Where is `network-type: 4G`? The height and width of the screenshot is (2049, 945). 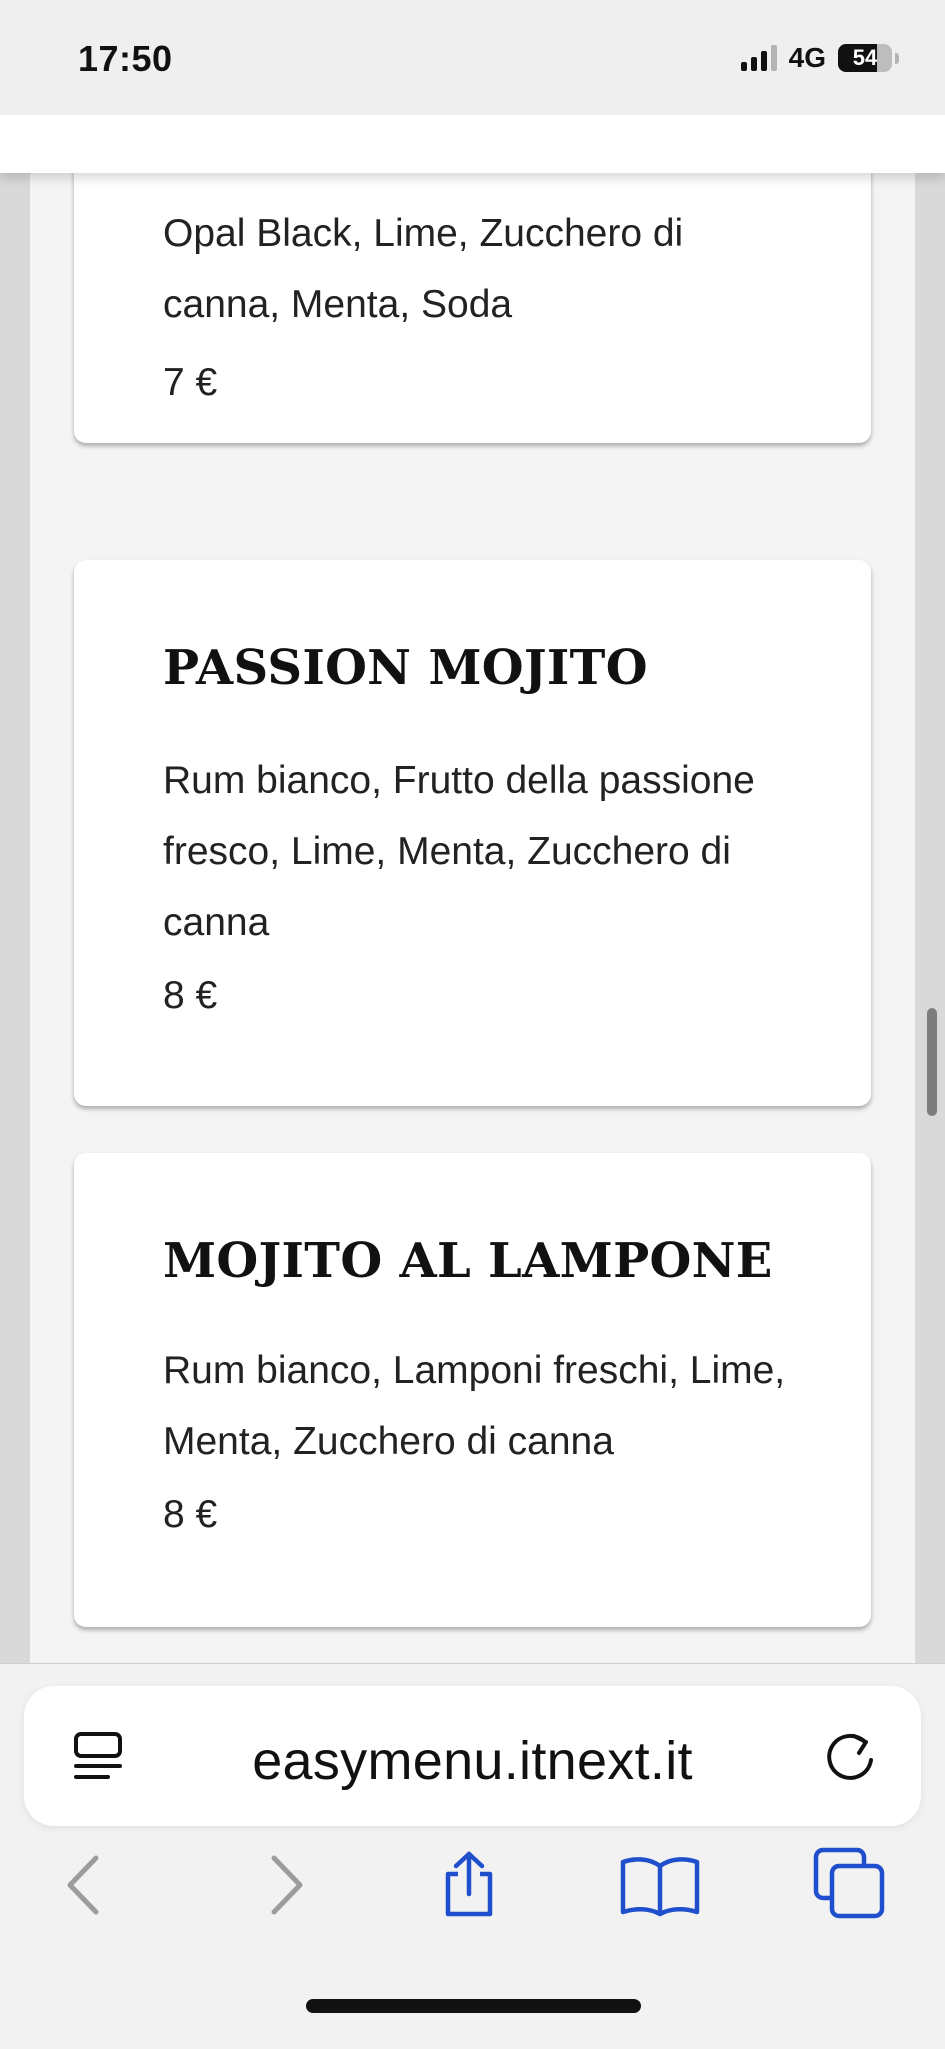
network-type: 4G is located at coordinates (807, 57).